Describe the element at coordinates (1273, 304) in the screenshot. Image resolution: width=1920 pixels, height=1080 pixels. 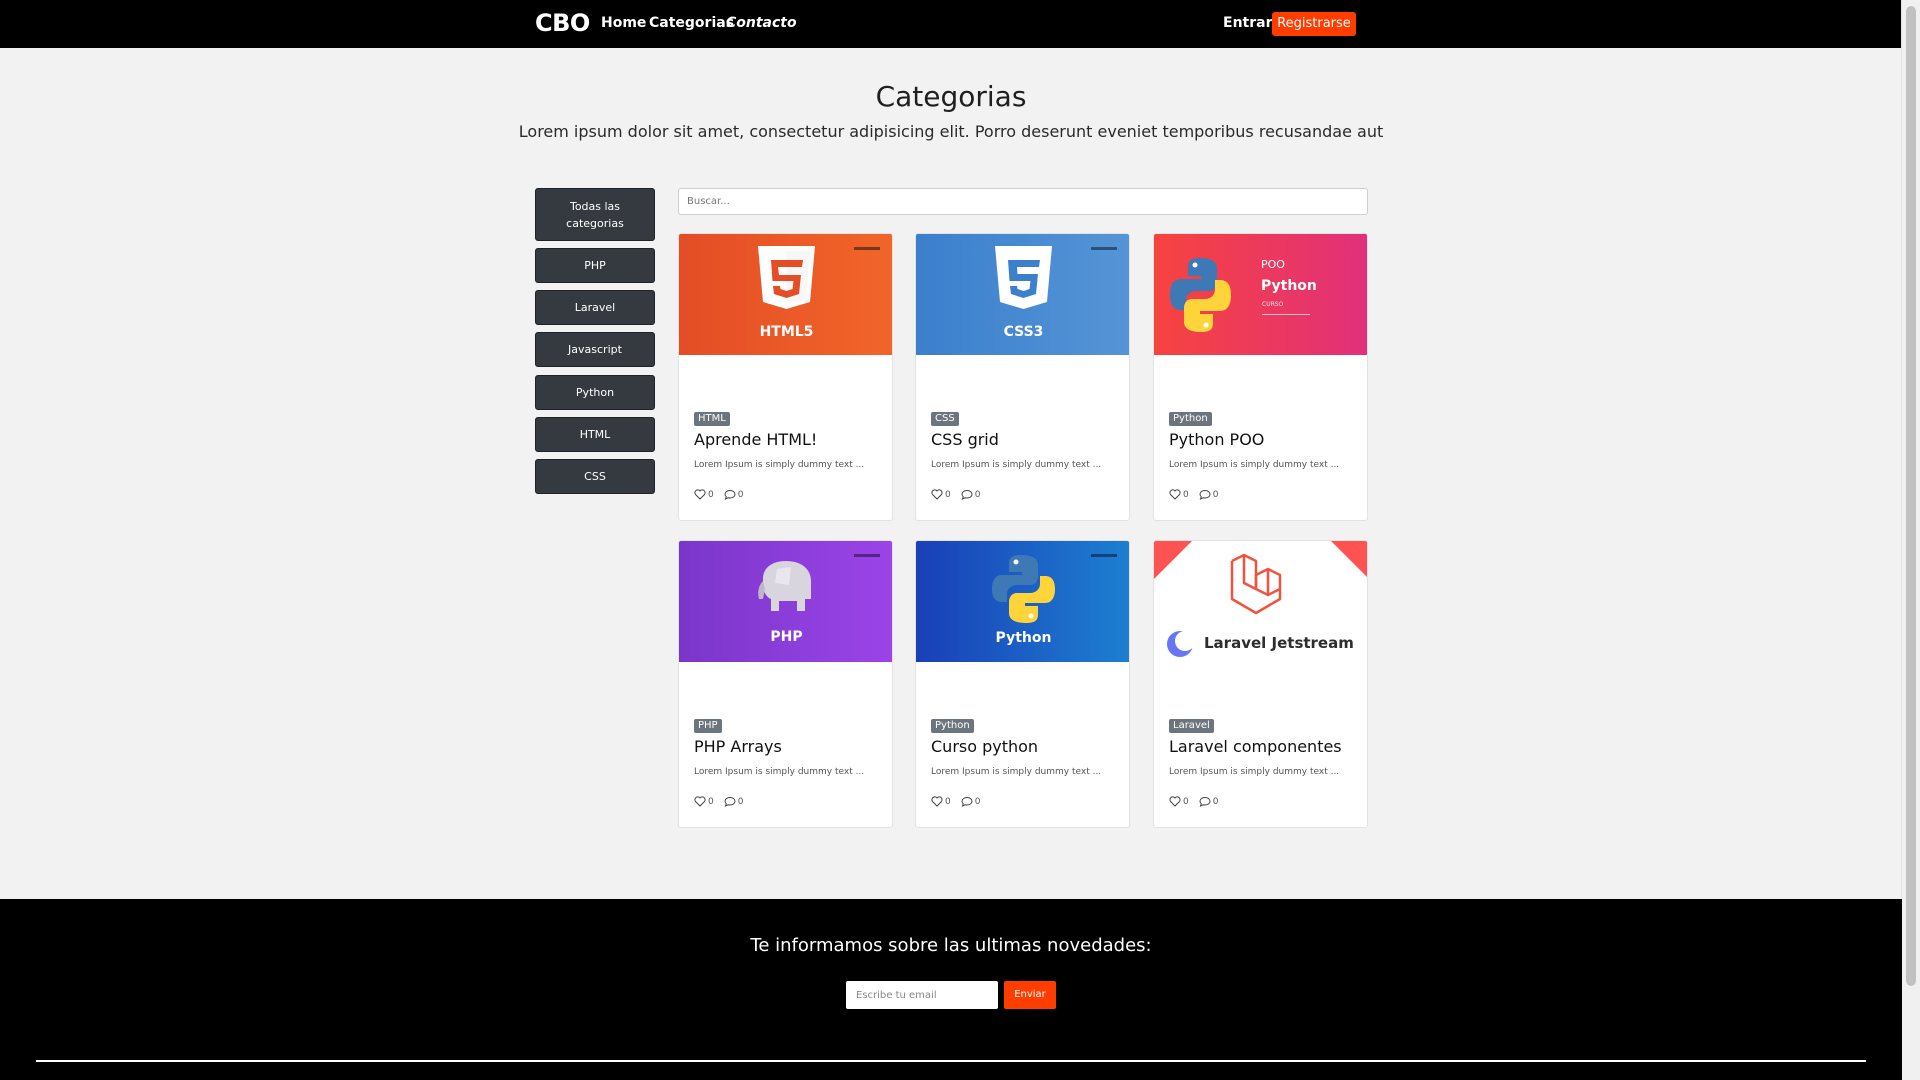
I see `image-label-tiny: CURSO` at that location.